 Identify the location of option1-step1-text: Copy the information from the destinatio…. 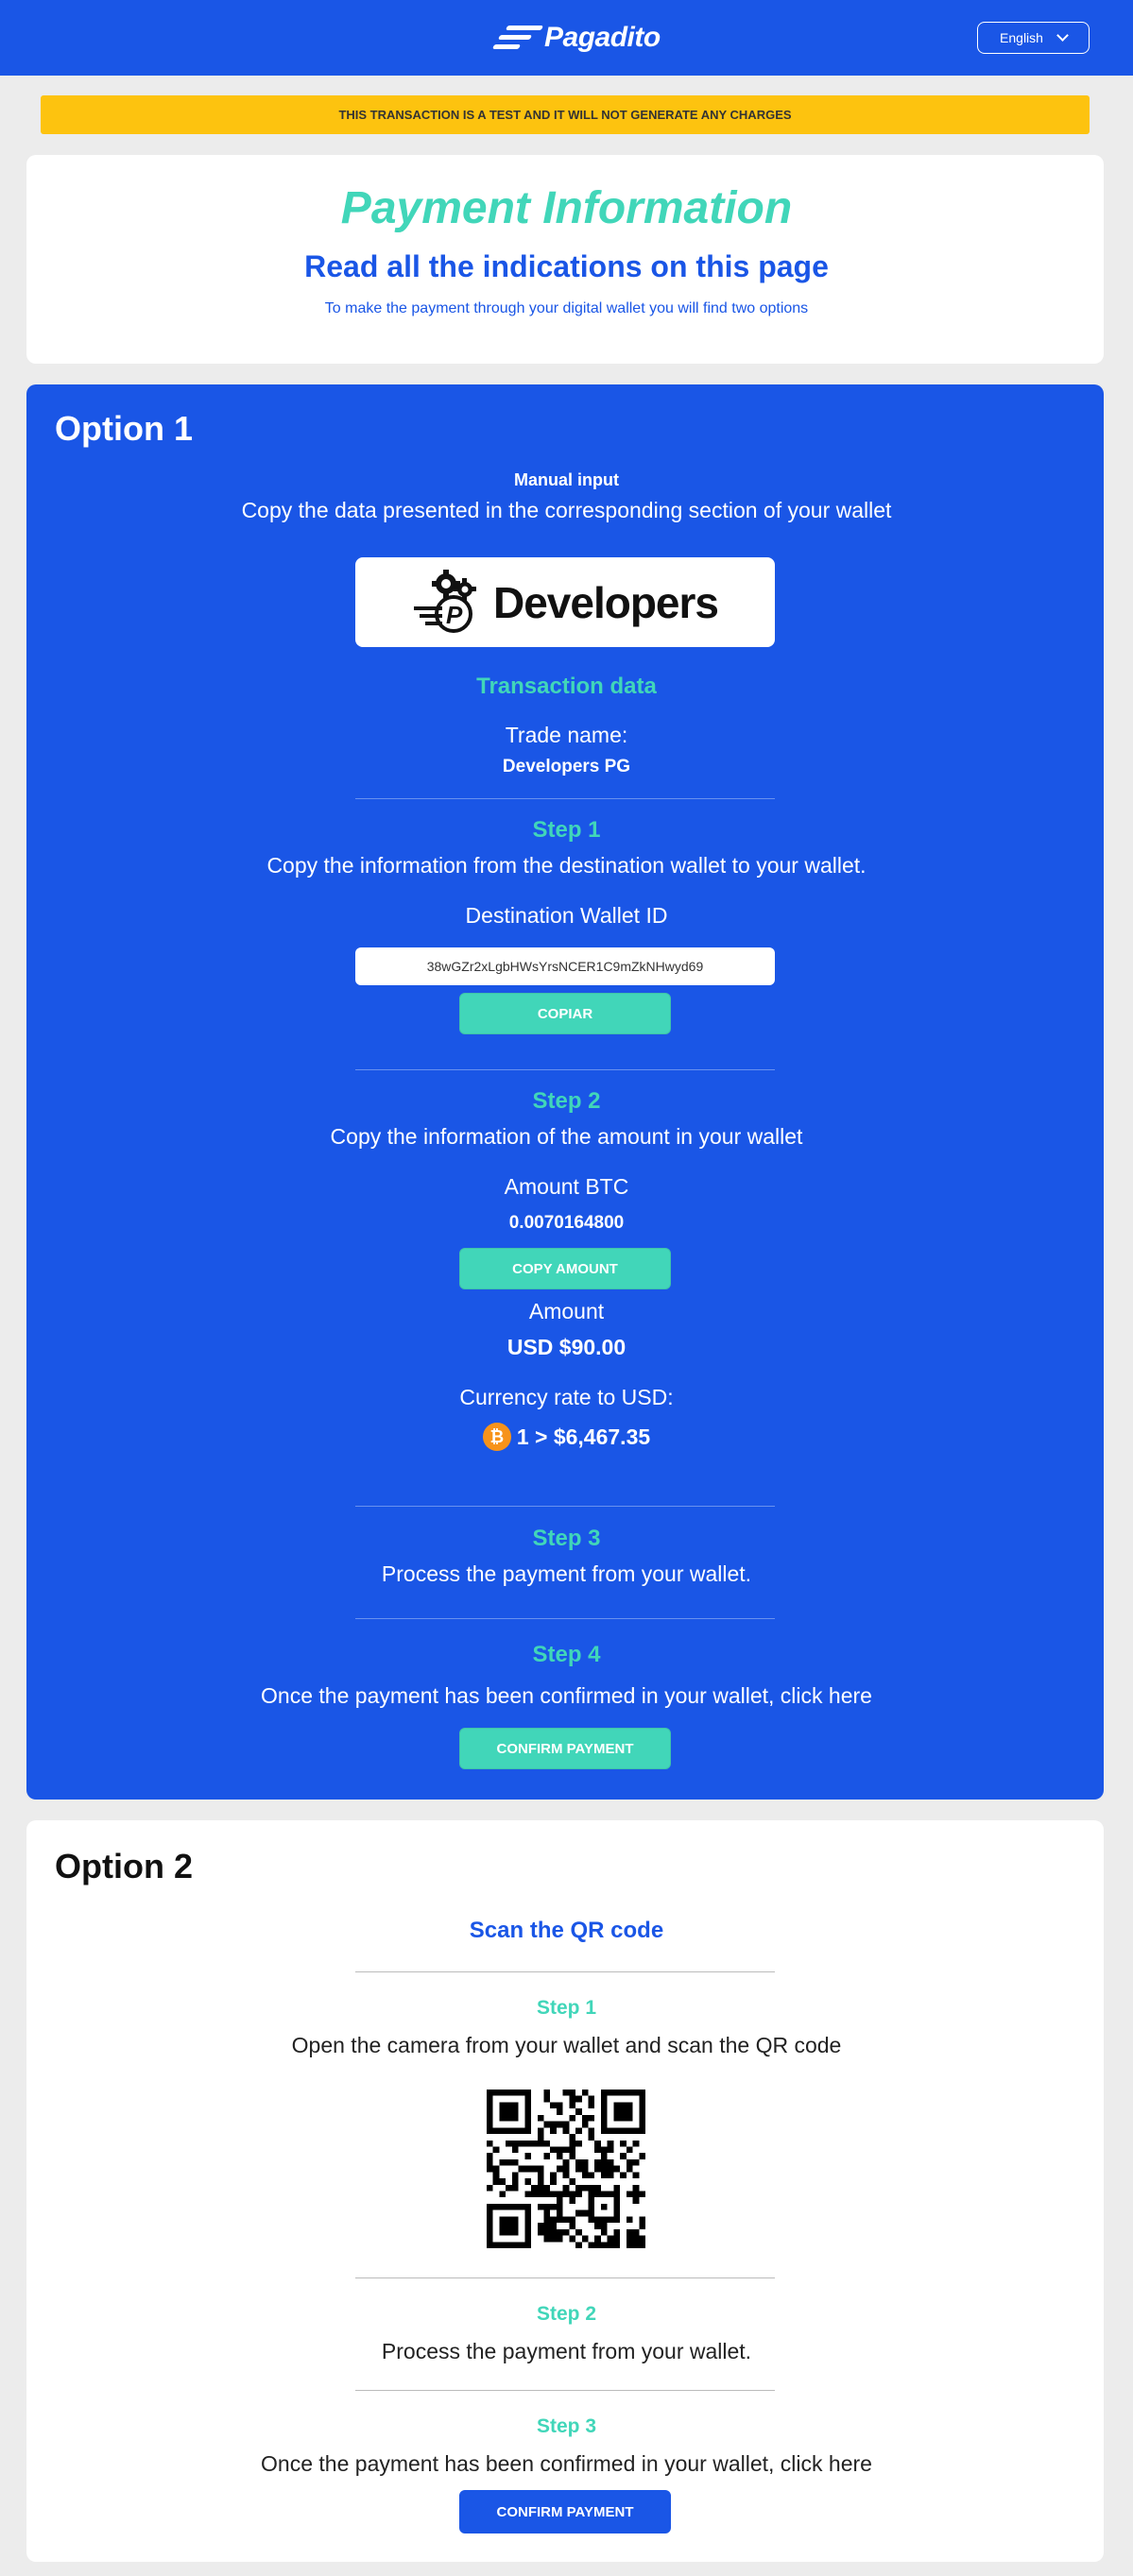
(566, 866).